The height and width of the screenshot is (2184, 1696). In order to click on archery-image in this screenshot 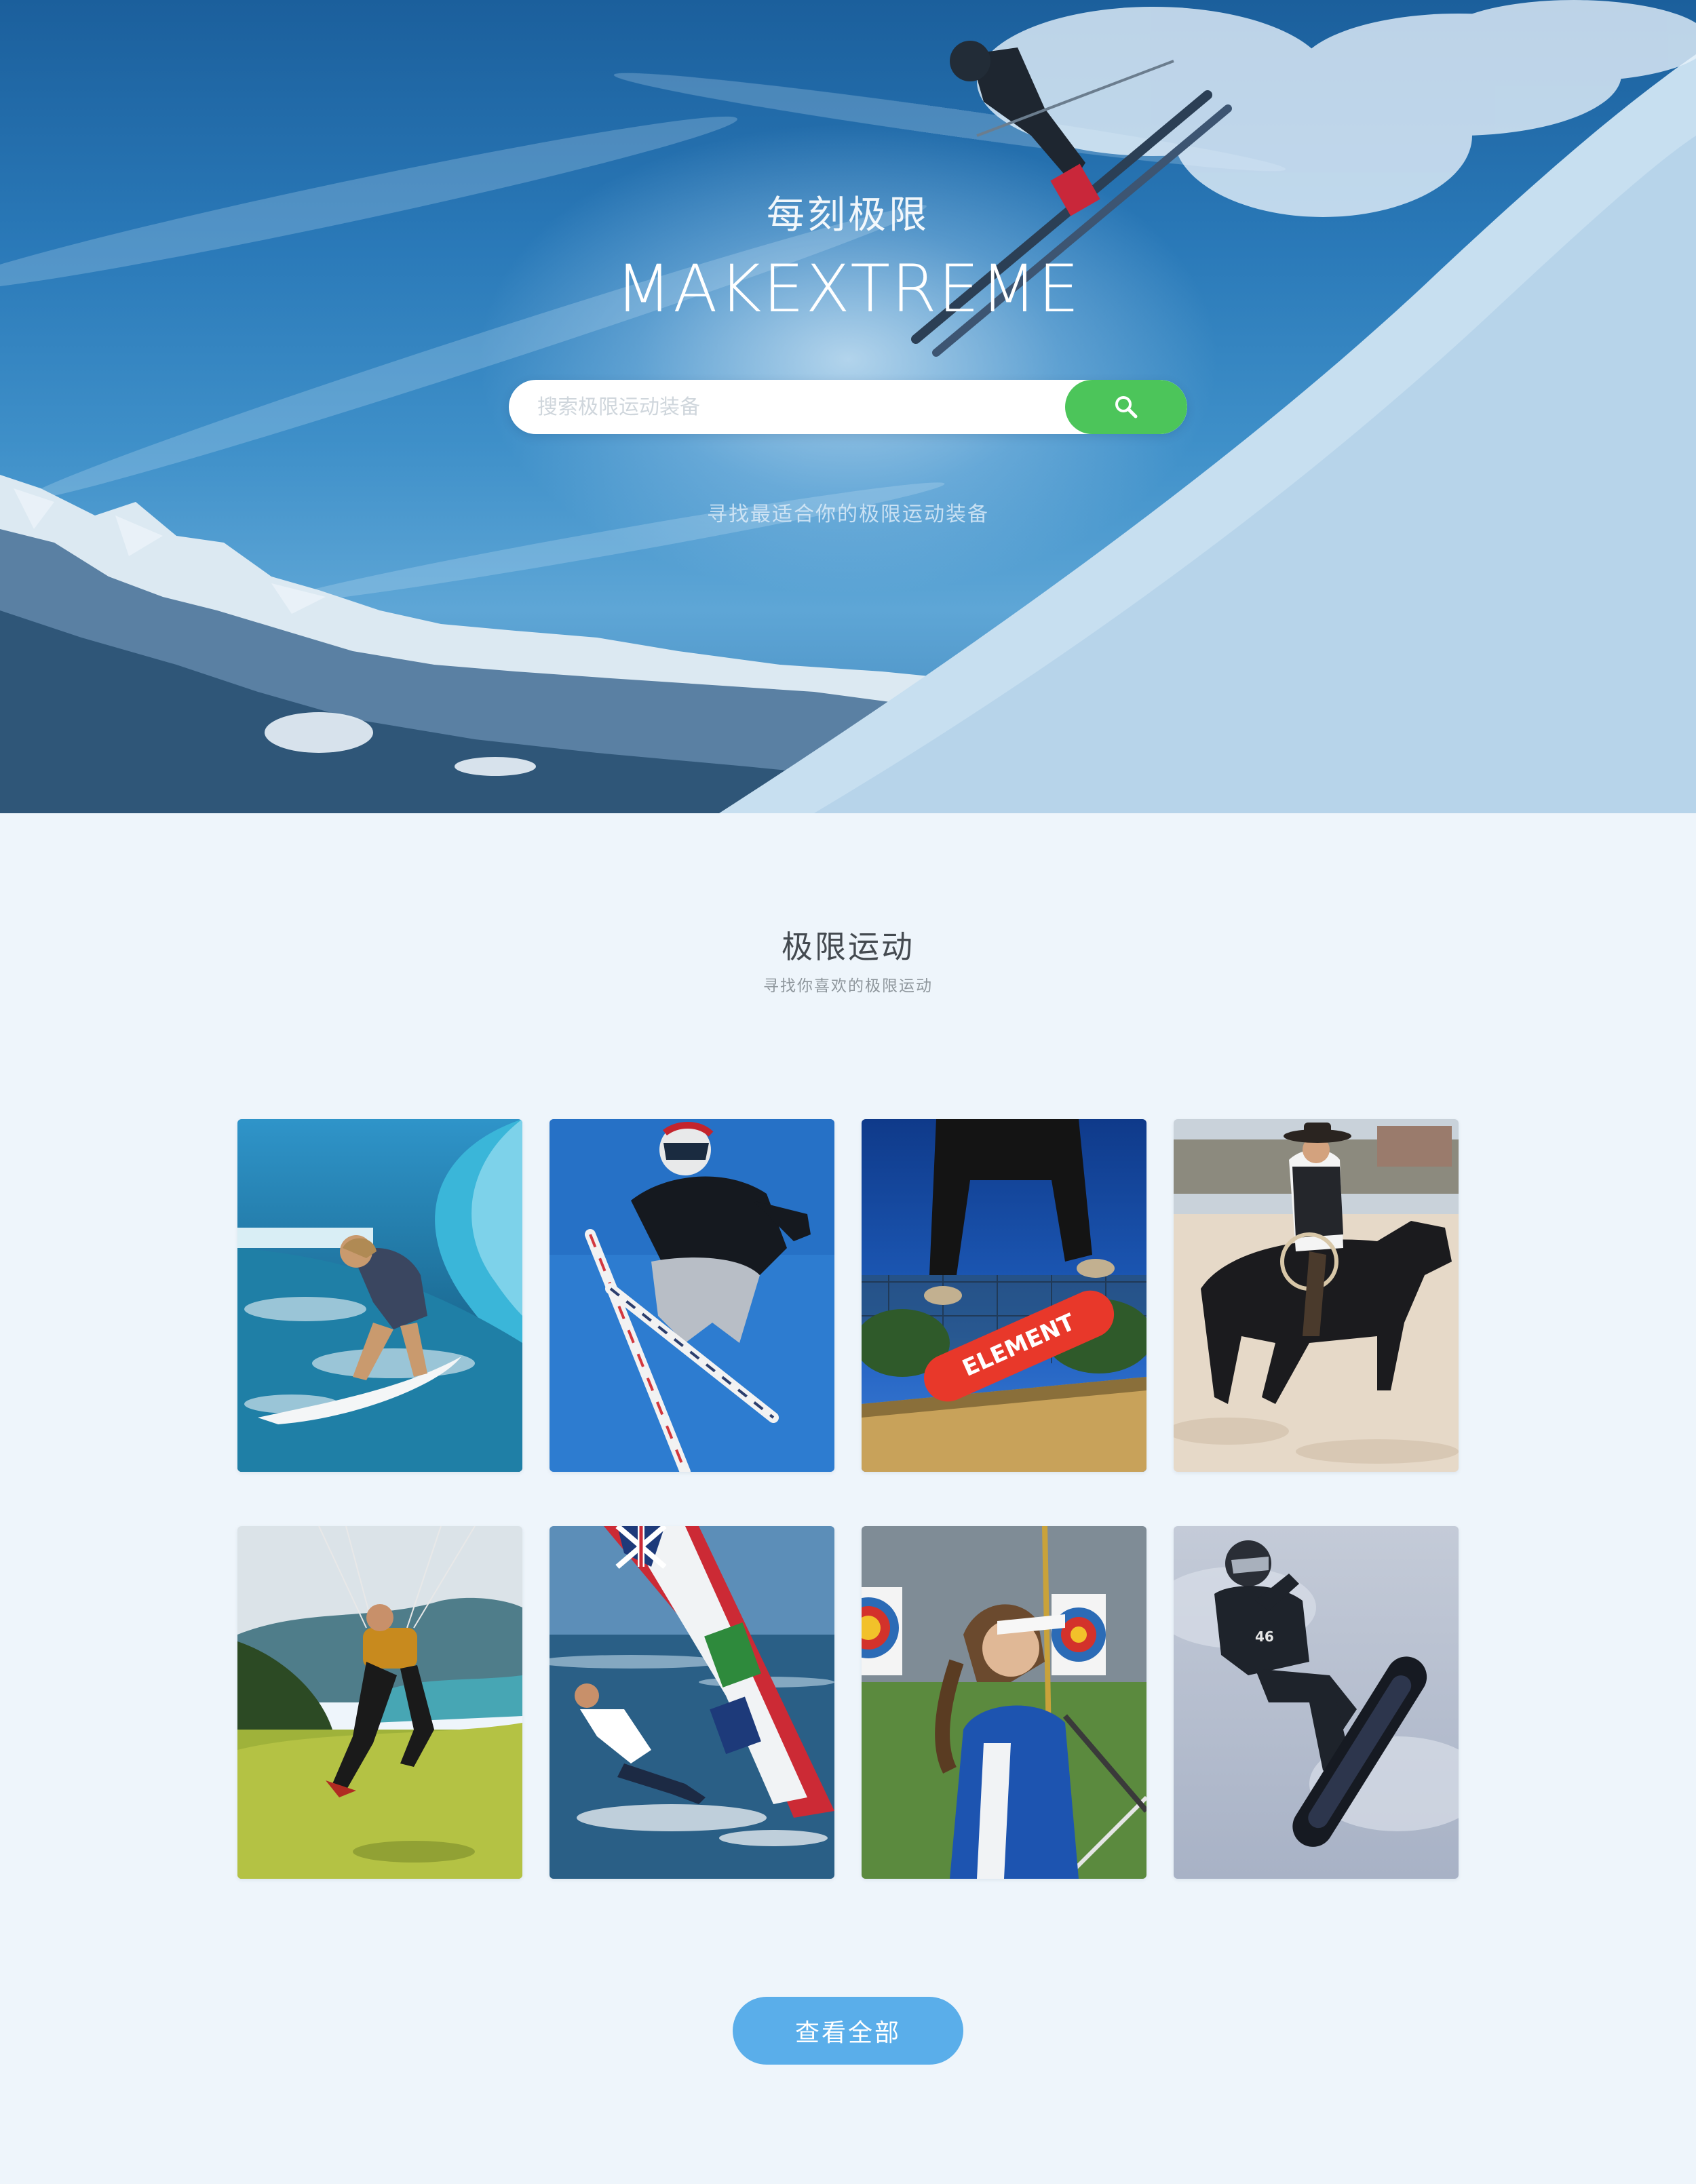, I will do `click(1004, 1702)`.